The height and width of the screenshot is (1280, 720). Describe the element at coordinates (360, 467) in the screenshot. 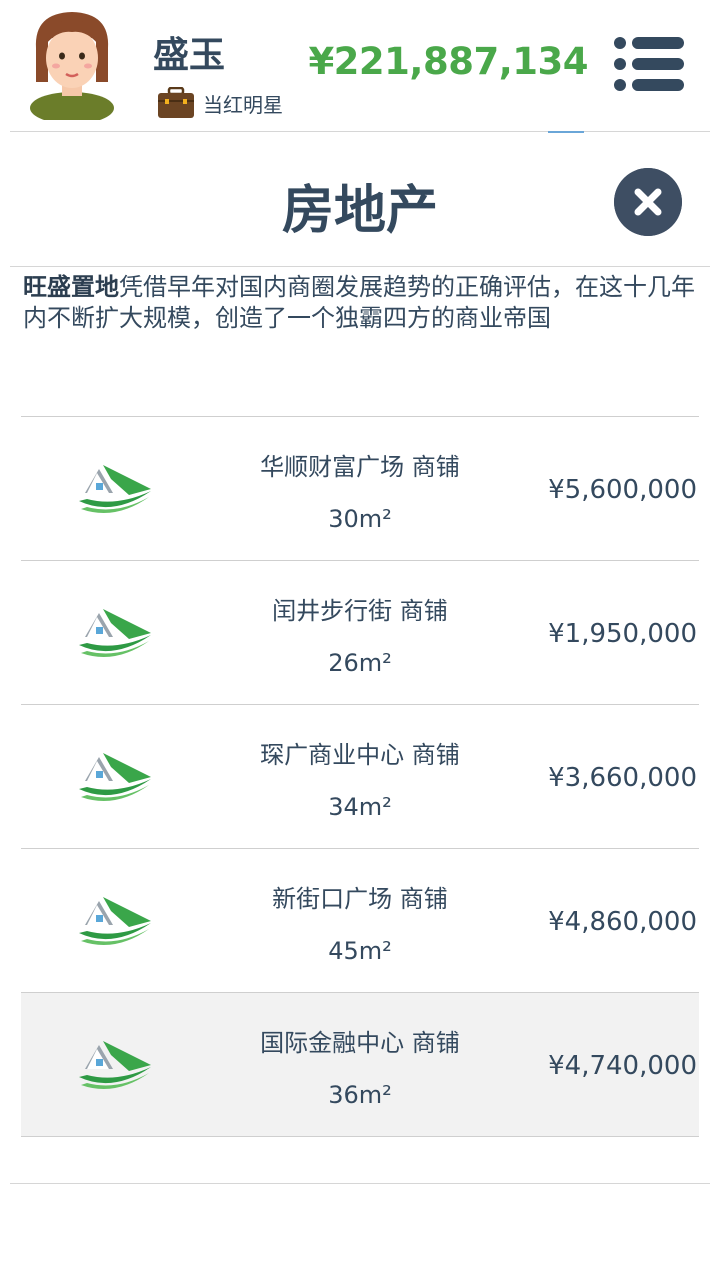

I see `property-name: 华顺财富广场 商铺` at that location.